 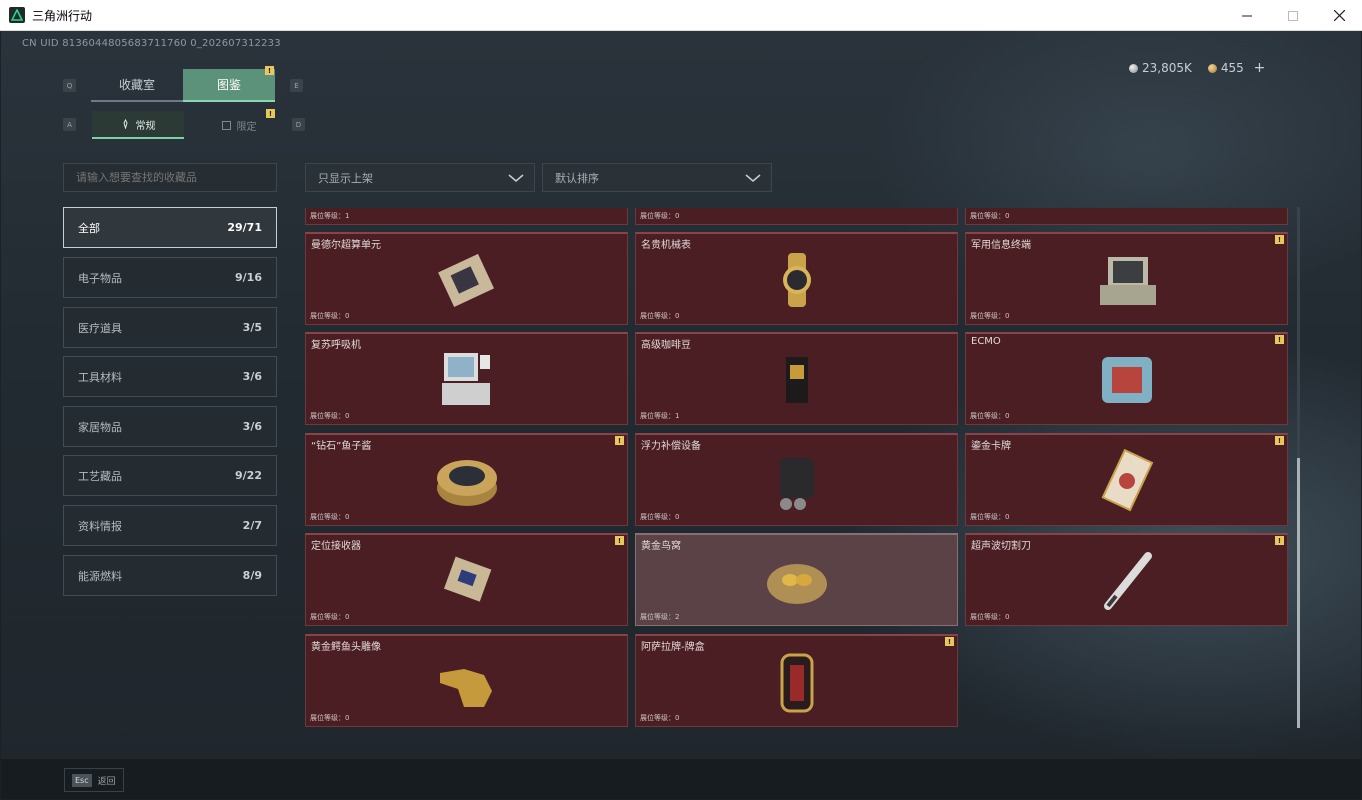 I want to click on item-card: 定位接收器 ! 展位等级：0, so click(x=466, y=579).